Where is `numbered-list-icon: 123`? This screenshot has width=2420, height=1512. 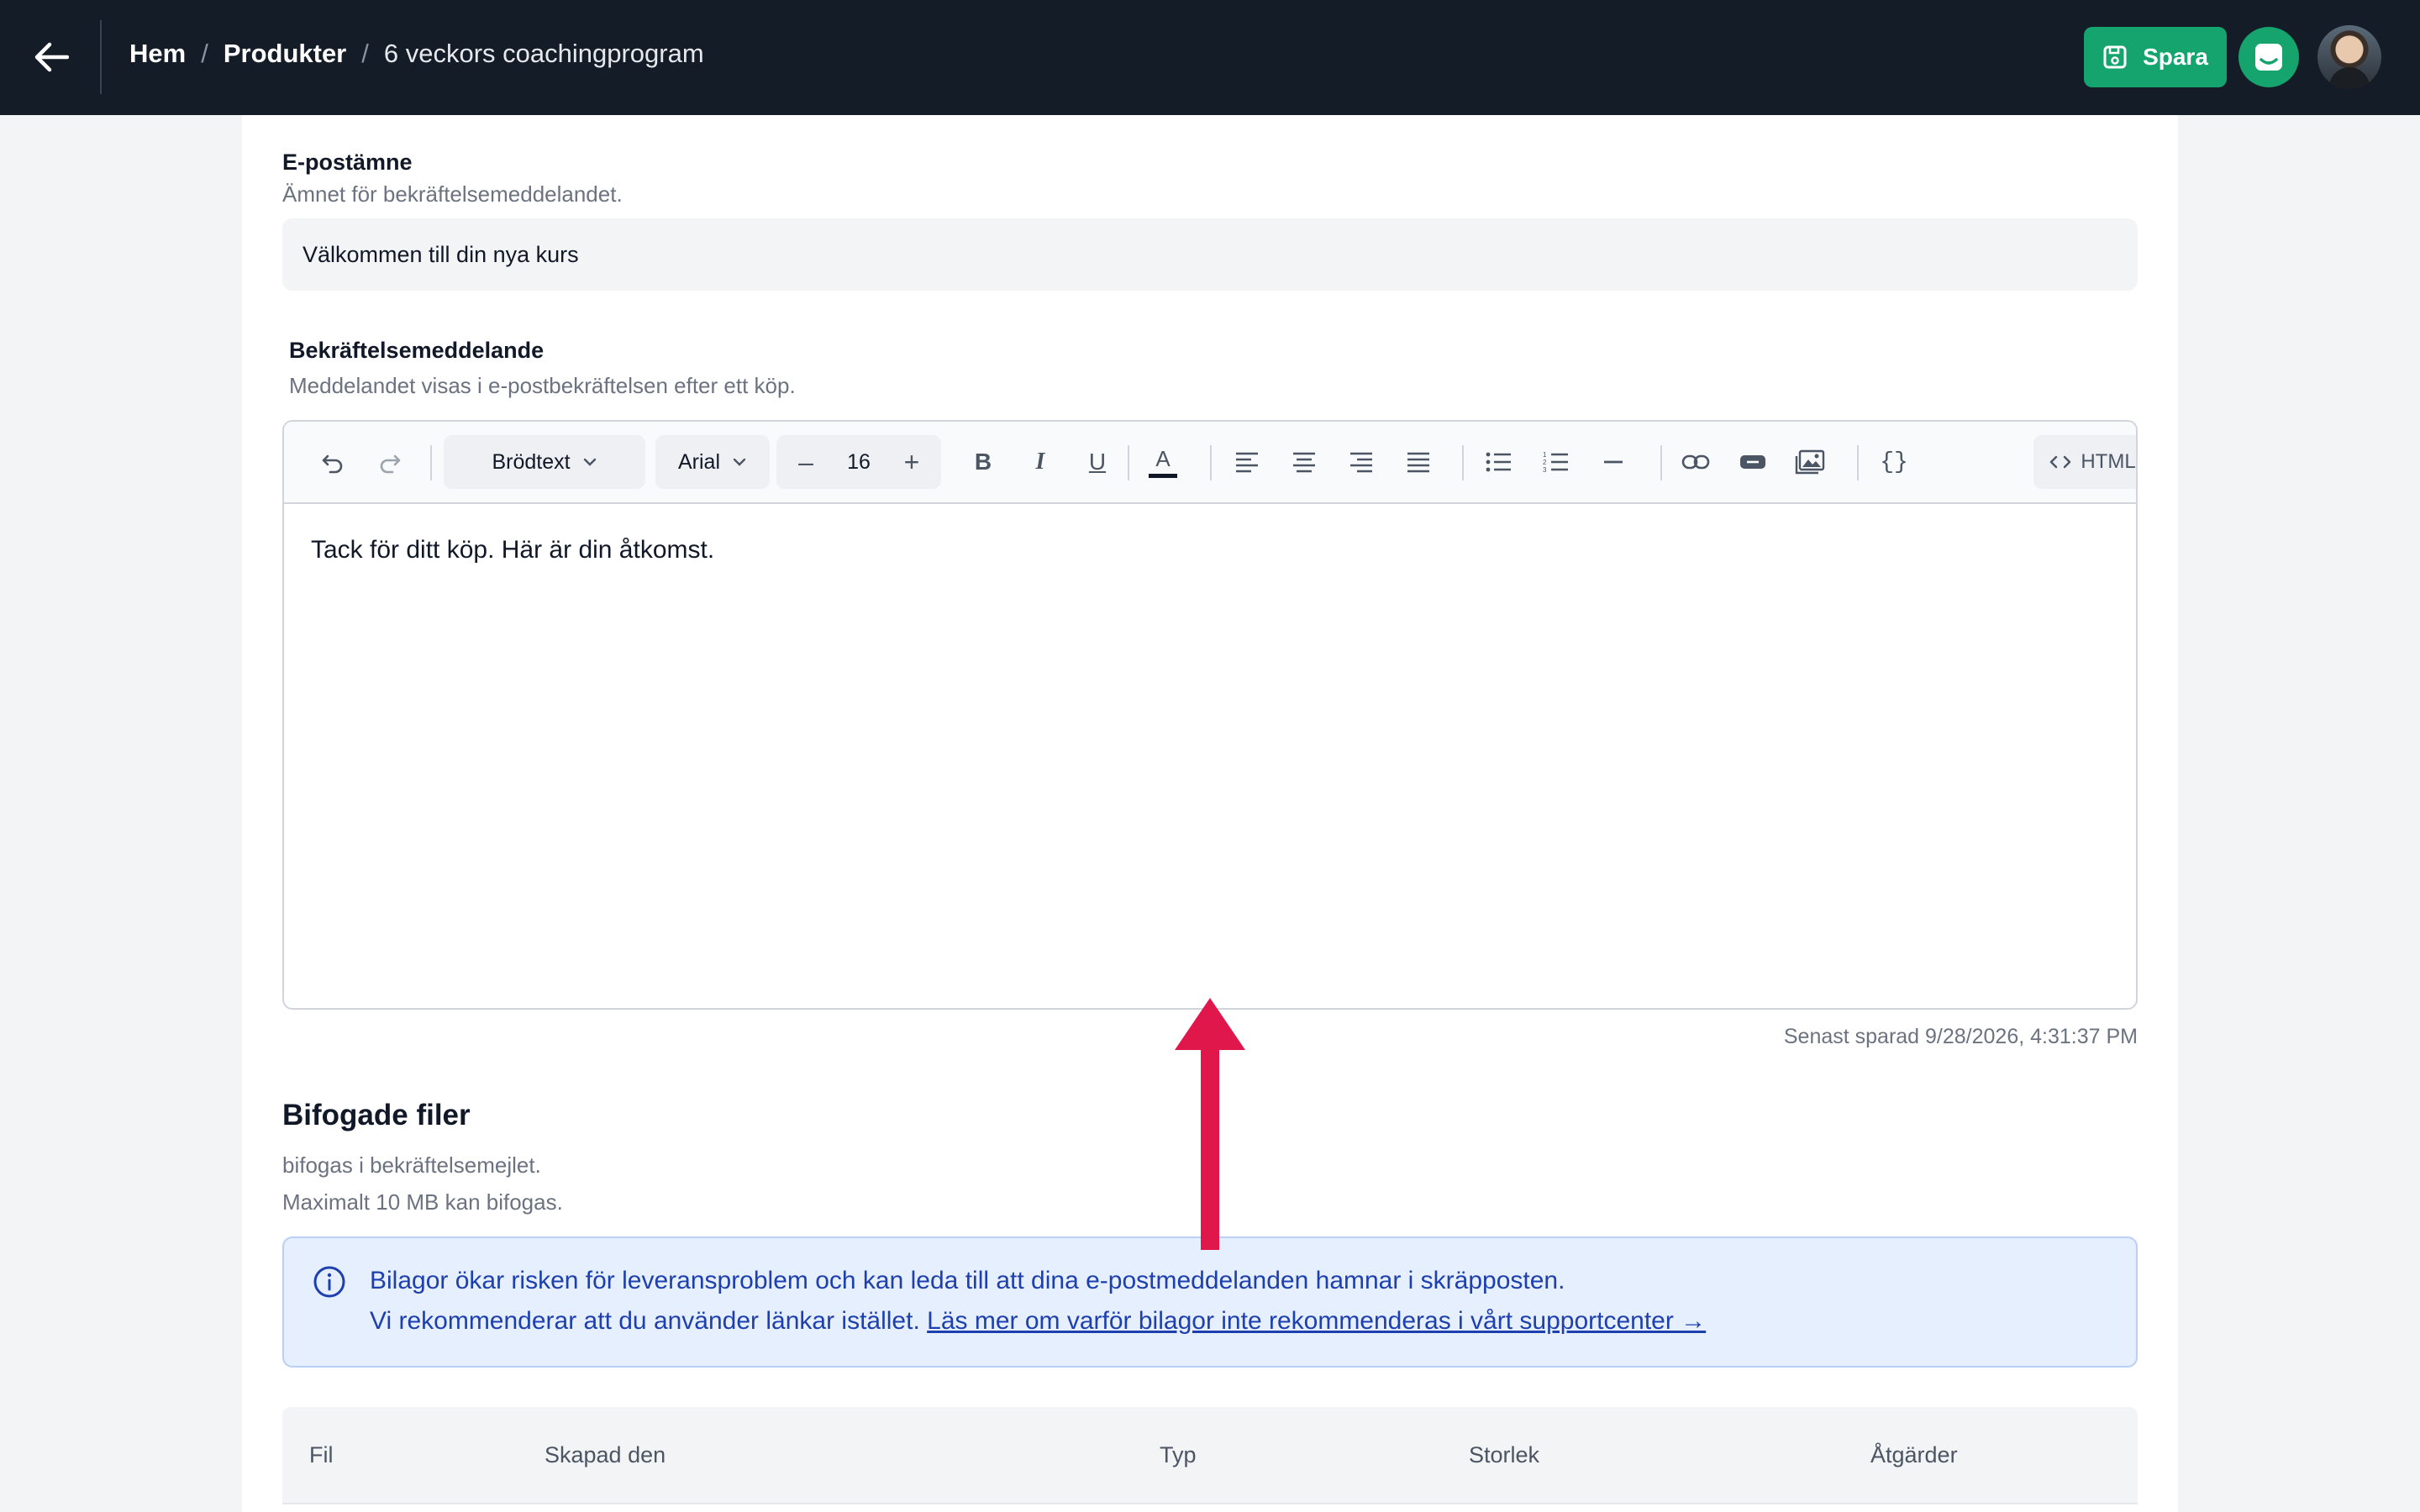 numbered-list-icon: 123 is located at coordinates (1556, 462).